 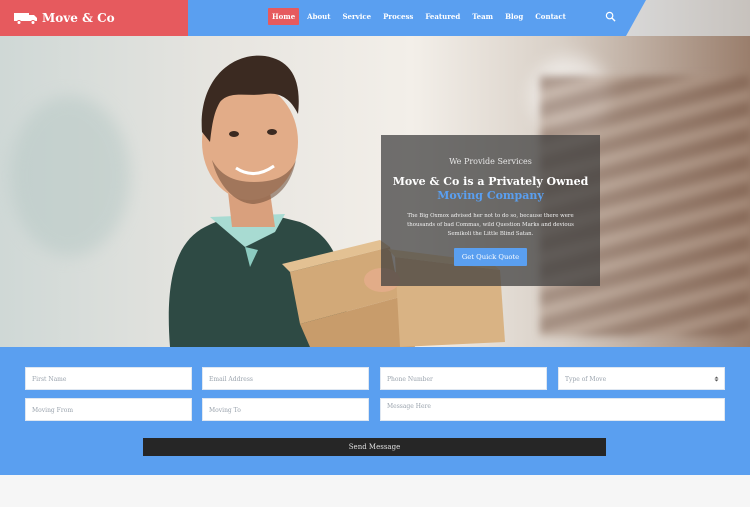 What do you see at coordinates (641, 378) in the screenshot?
I see `type-of-move-select: Type of Move` at bounding box center [641, 378].